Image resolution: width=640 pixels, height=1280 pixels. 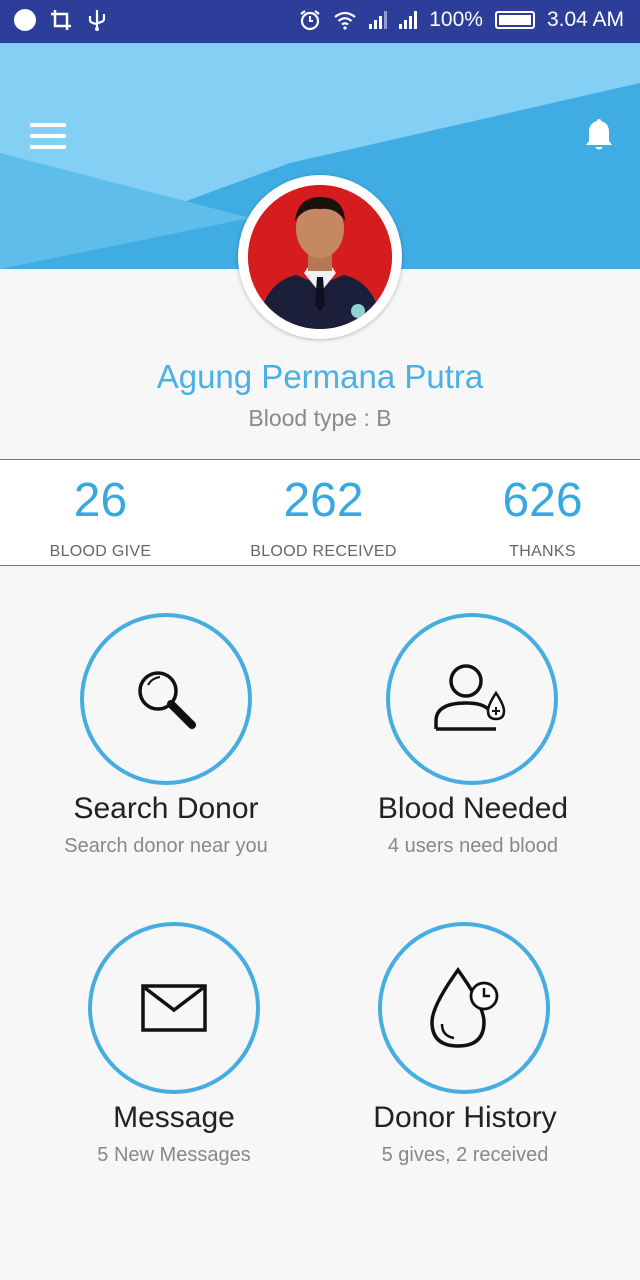 What do you see at coordinates (473, 846) in the screenshot?
I see `menu-subtitle: 4 users need blood` at bounding box center [473, 846].